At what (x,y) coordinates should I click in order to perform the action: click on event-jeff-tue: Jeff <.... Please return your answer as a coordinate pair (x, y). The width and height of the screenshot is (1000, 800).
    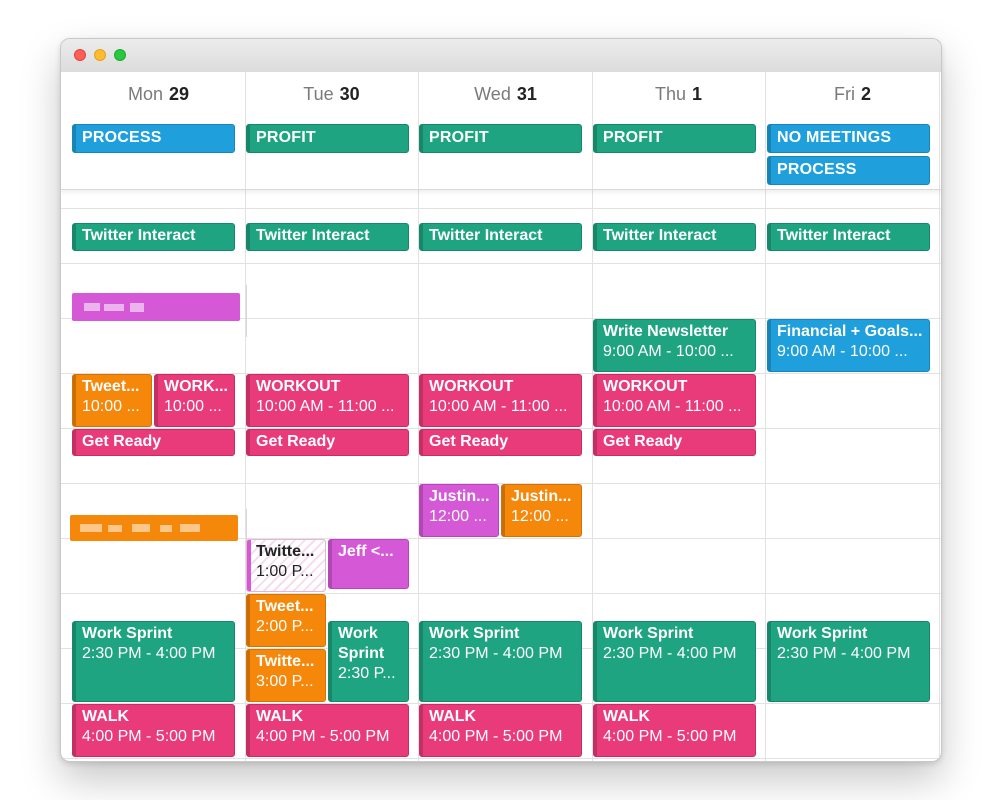
    Looking at the image, I should click on (368, 564).